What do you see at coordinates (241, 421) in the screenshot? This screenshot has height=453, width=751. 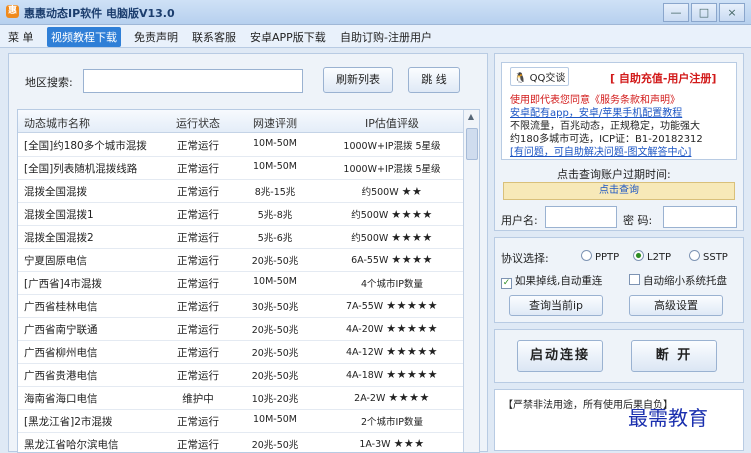 I see `table-row: [黑龙江省]2市混拨 正常运行 10M-50M 2个城市IP数量` at bounding box center [241, 421].